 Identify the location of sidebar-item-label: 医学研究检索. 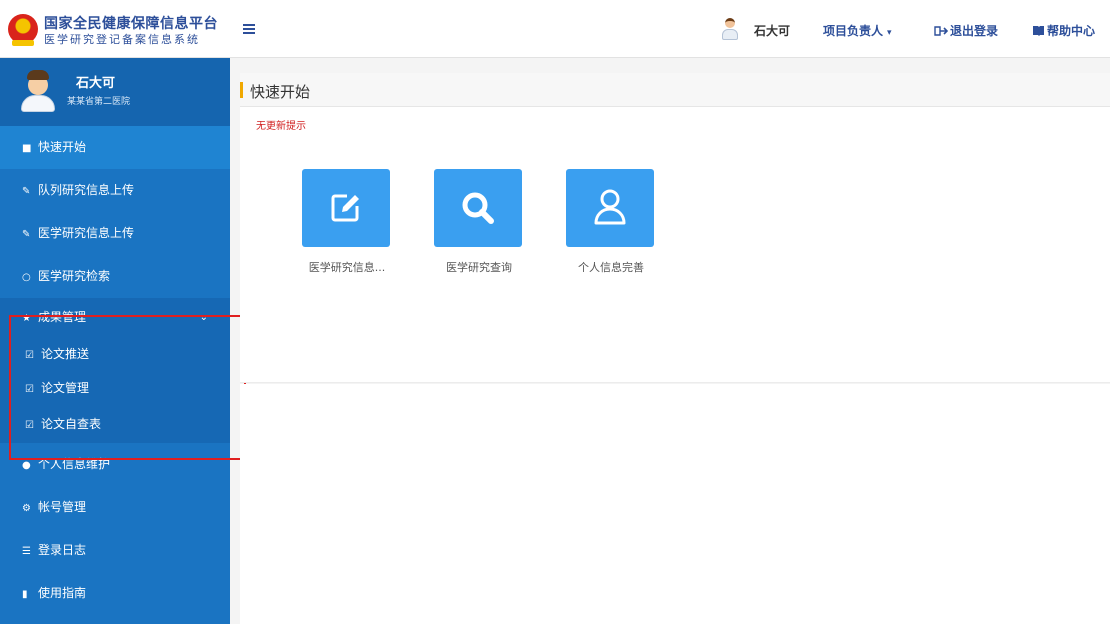
(74, 276).